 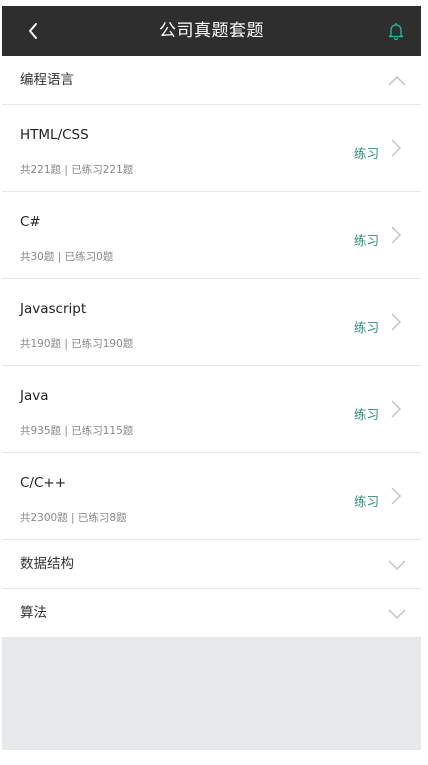 I want to click on section-label: 编程语言, so click(x=47, y=80).